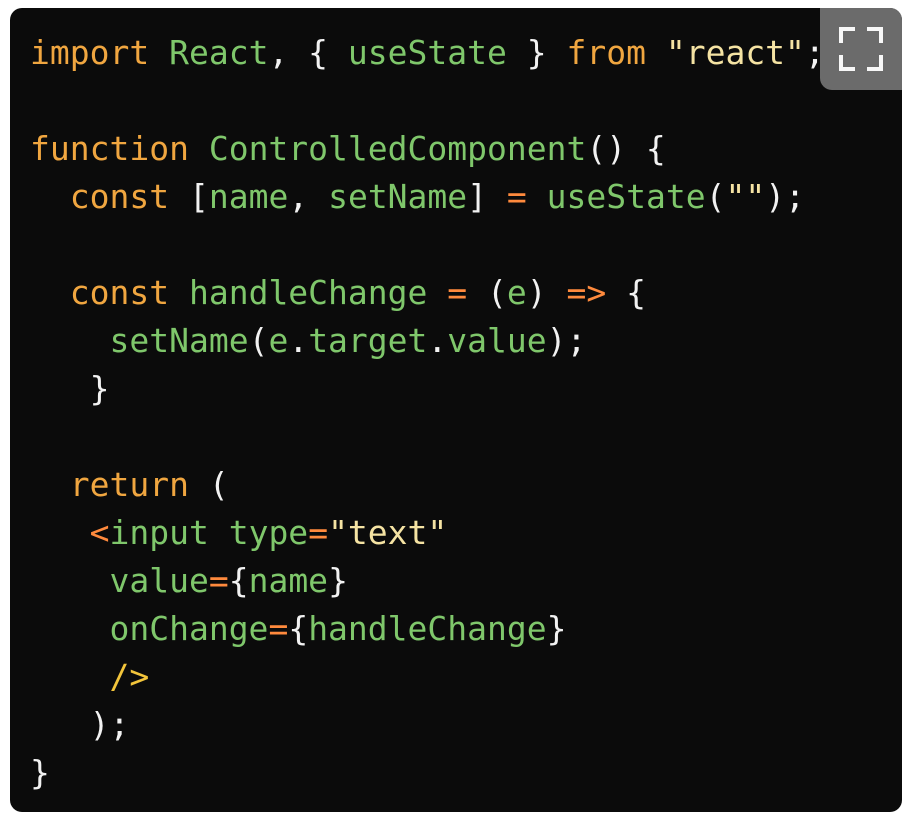 This screenshot has height=818, width=912. What do you see at coordinates (90, 52) in the screenshot?
I see `code-token: import` at bounding box center [90, 52].